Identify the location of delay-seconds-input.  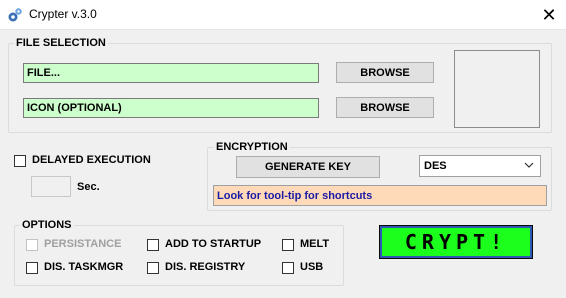
(51, 186).